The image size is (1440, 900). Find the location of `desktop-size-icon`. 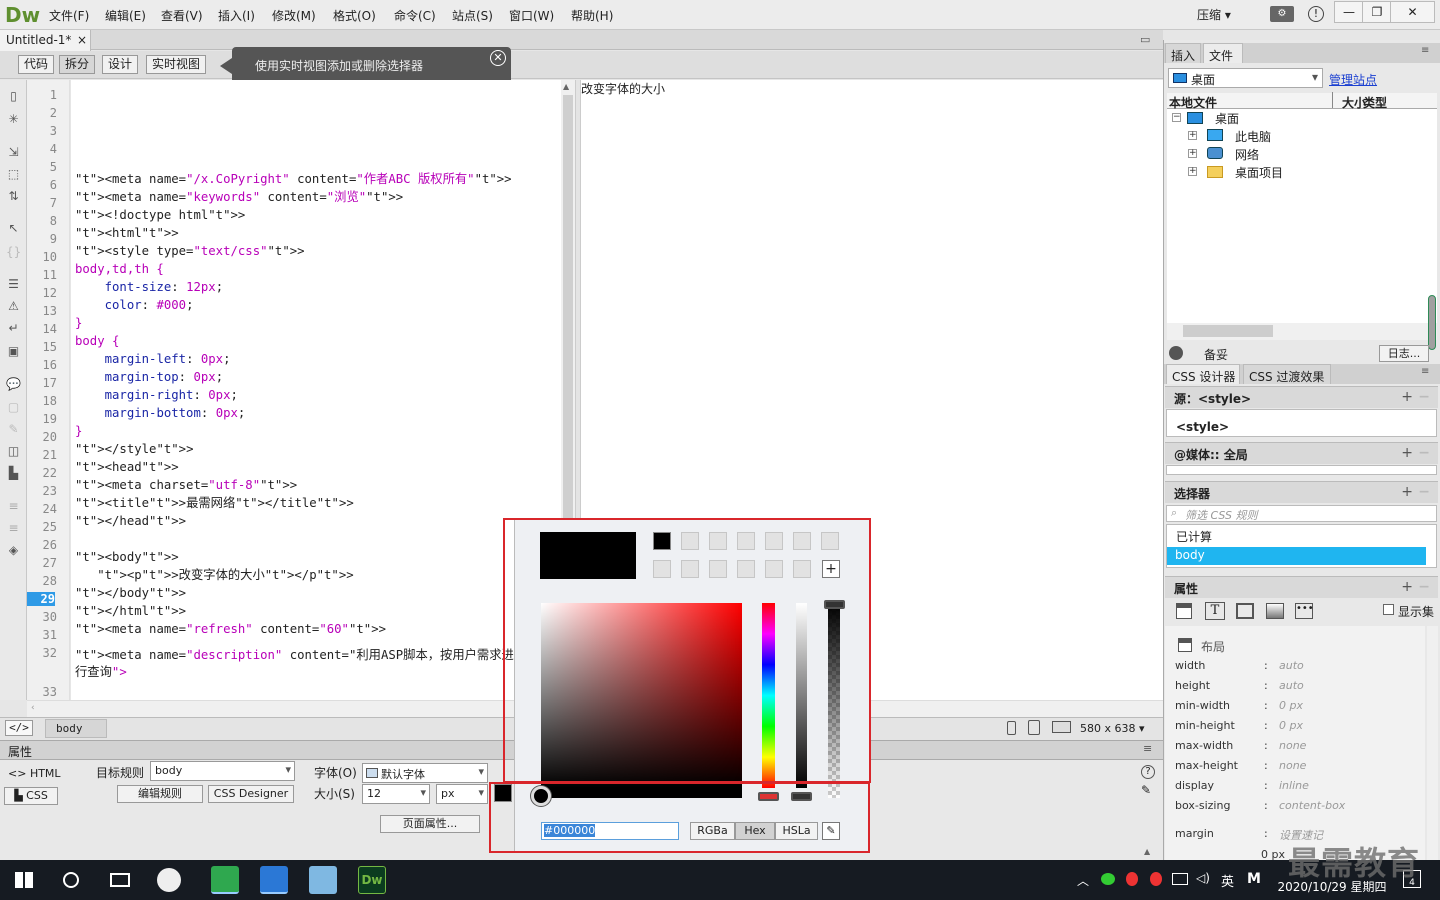

desktop-size-icon is located at coordinates (1061, 727).